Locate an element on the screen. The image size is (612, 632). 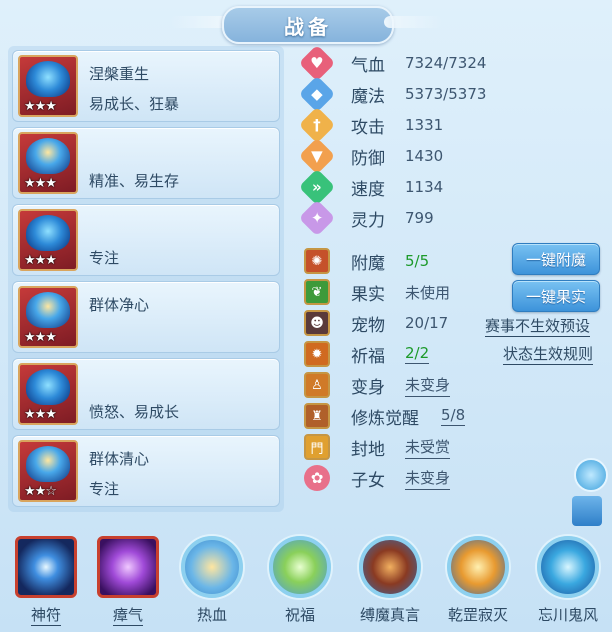
ghost-wind-icon is located at coordinates (568, 567).